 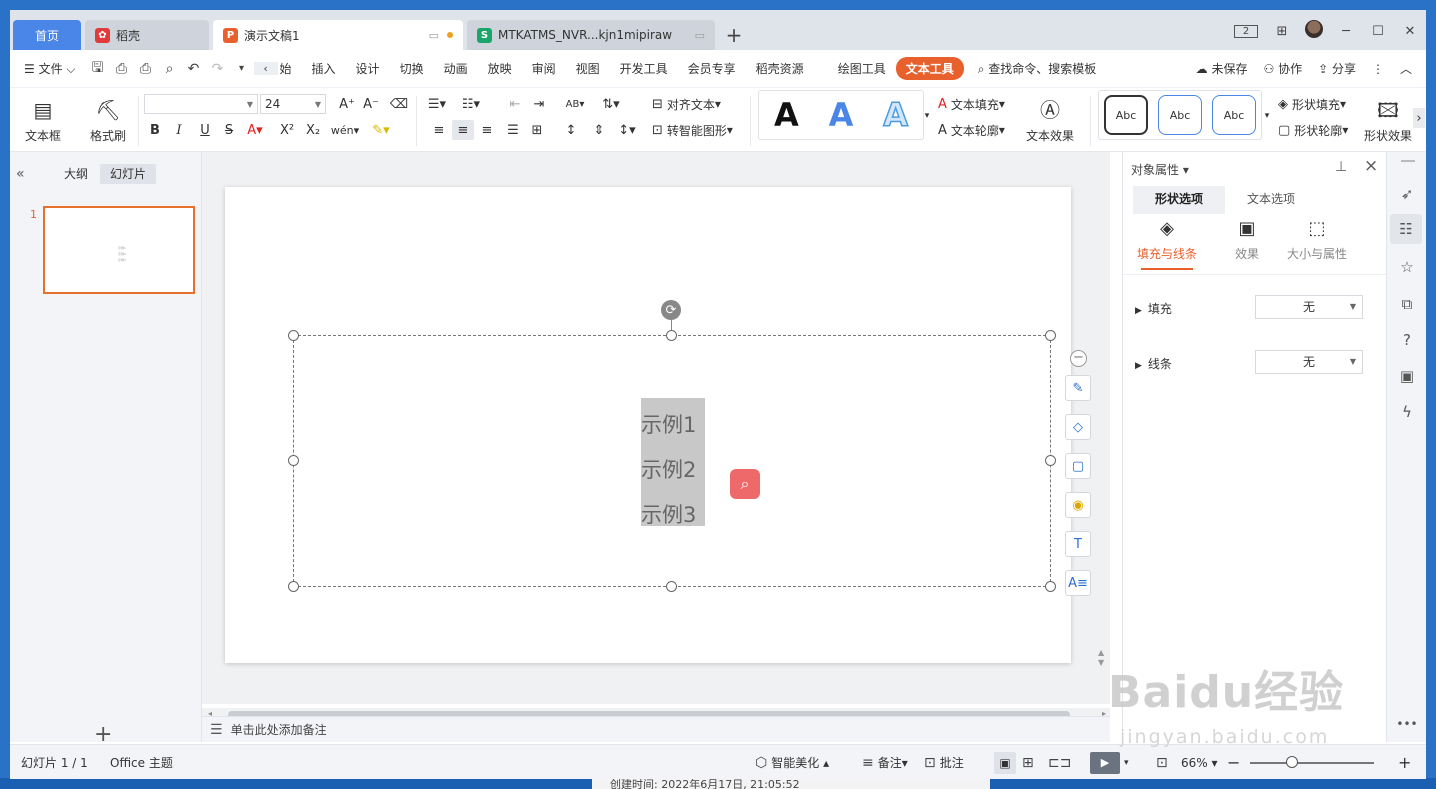 I want to click on menu-item-member: 会员专享, so click(x=712, y=68).